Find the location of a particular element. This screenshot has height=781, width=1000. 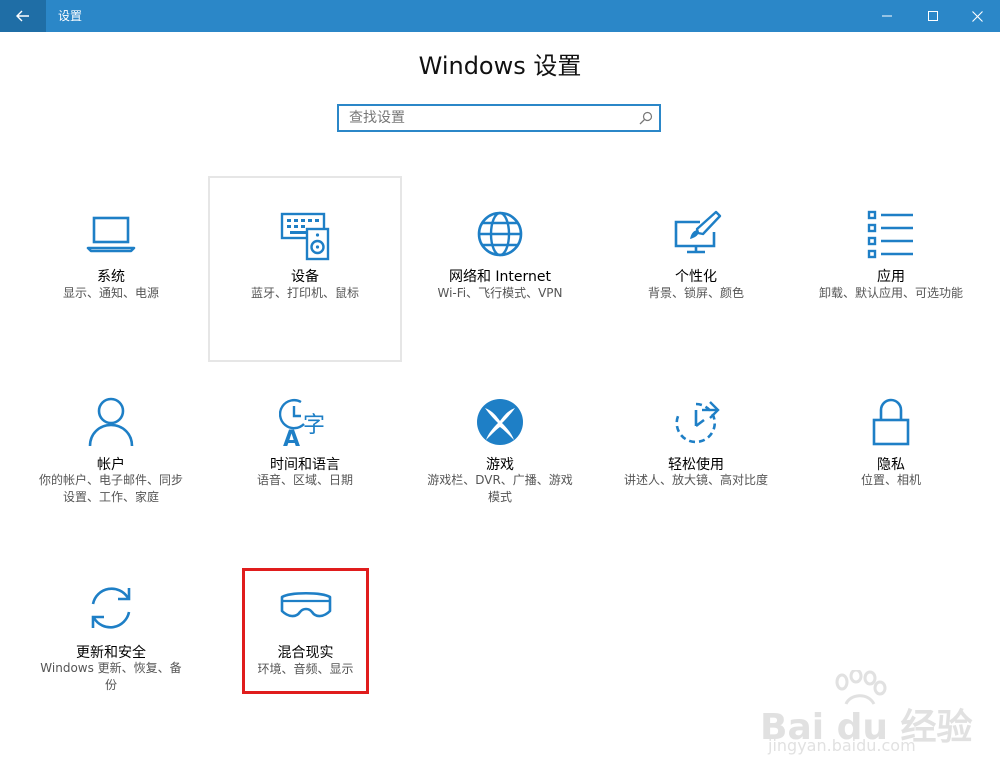

tile-personalization: 个性化 背景、锁屏、颜色 is located at coordinates (696, 269).